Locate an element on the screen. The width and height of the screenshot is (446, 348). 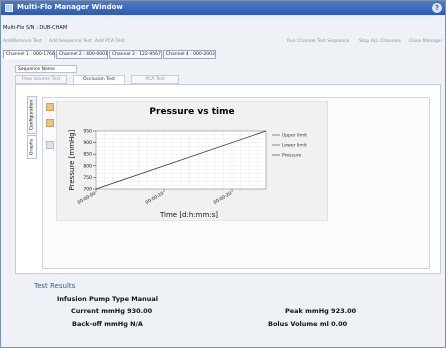
chart-tool-icon is located at coordinates (50, 107).